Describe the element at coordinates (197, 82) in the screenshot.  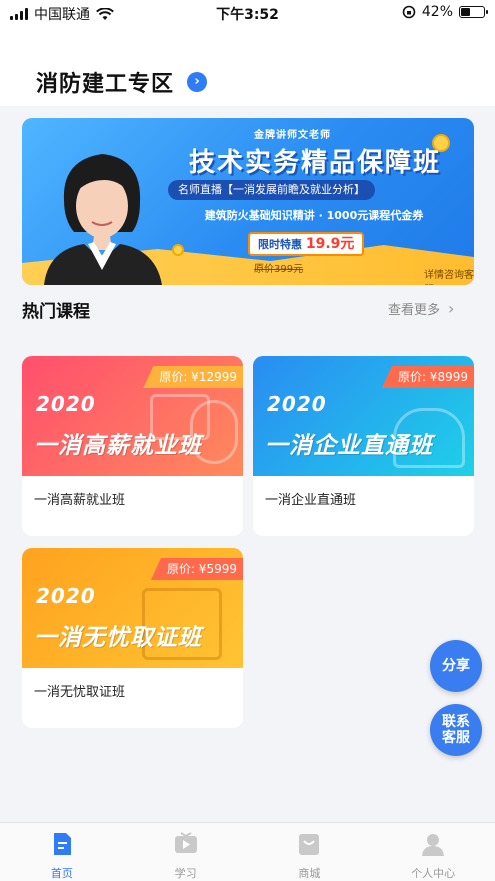
I see `chevron-right-circle-icon: ›` at that location.